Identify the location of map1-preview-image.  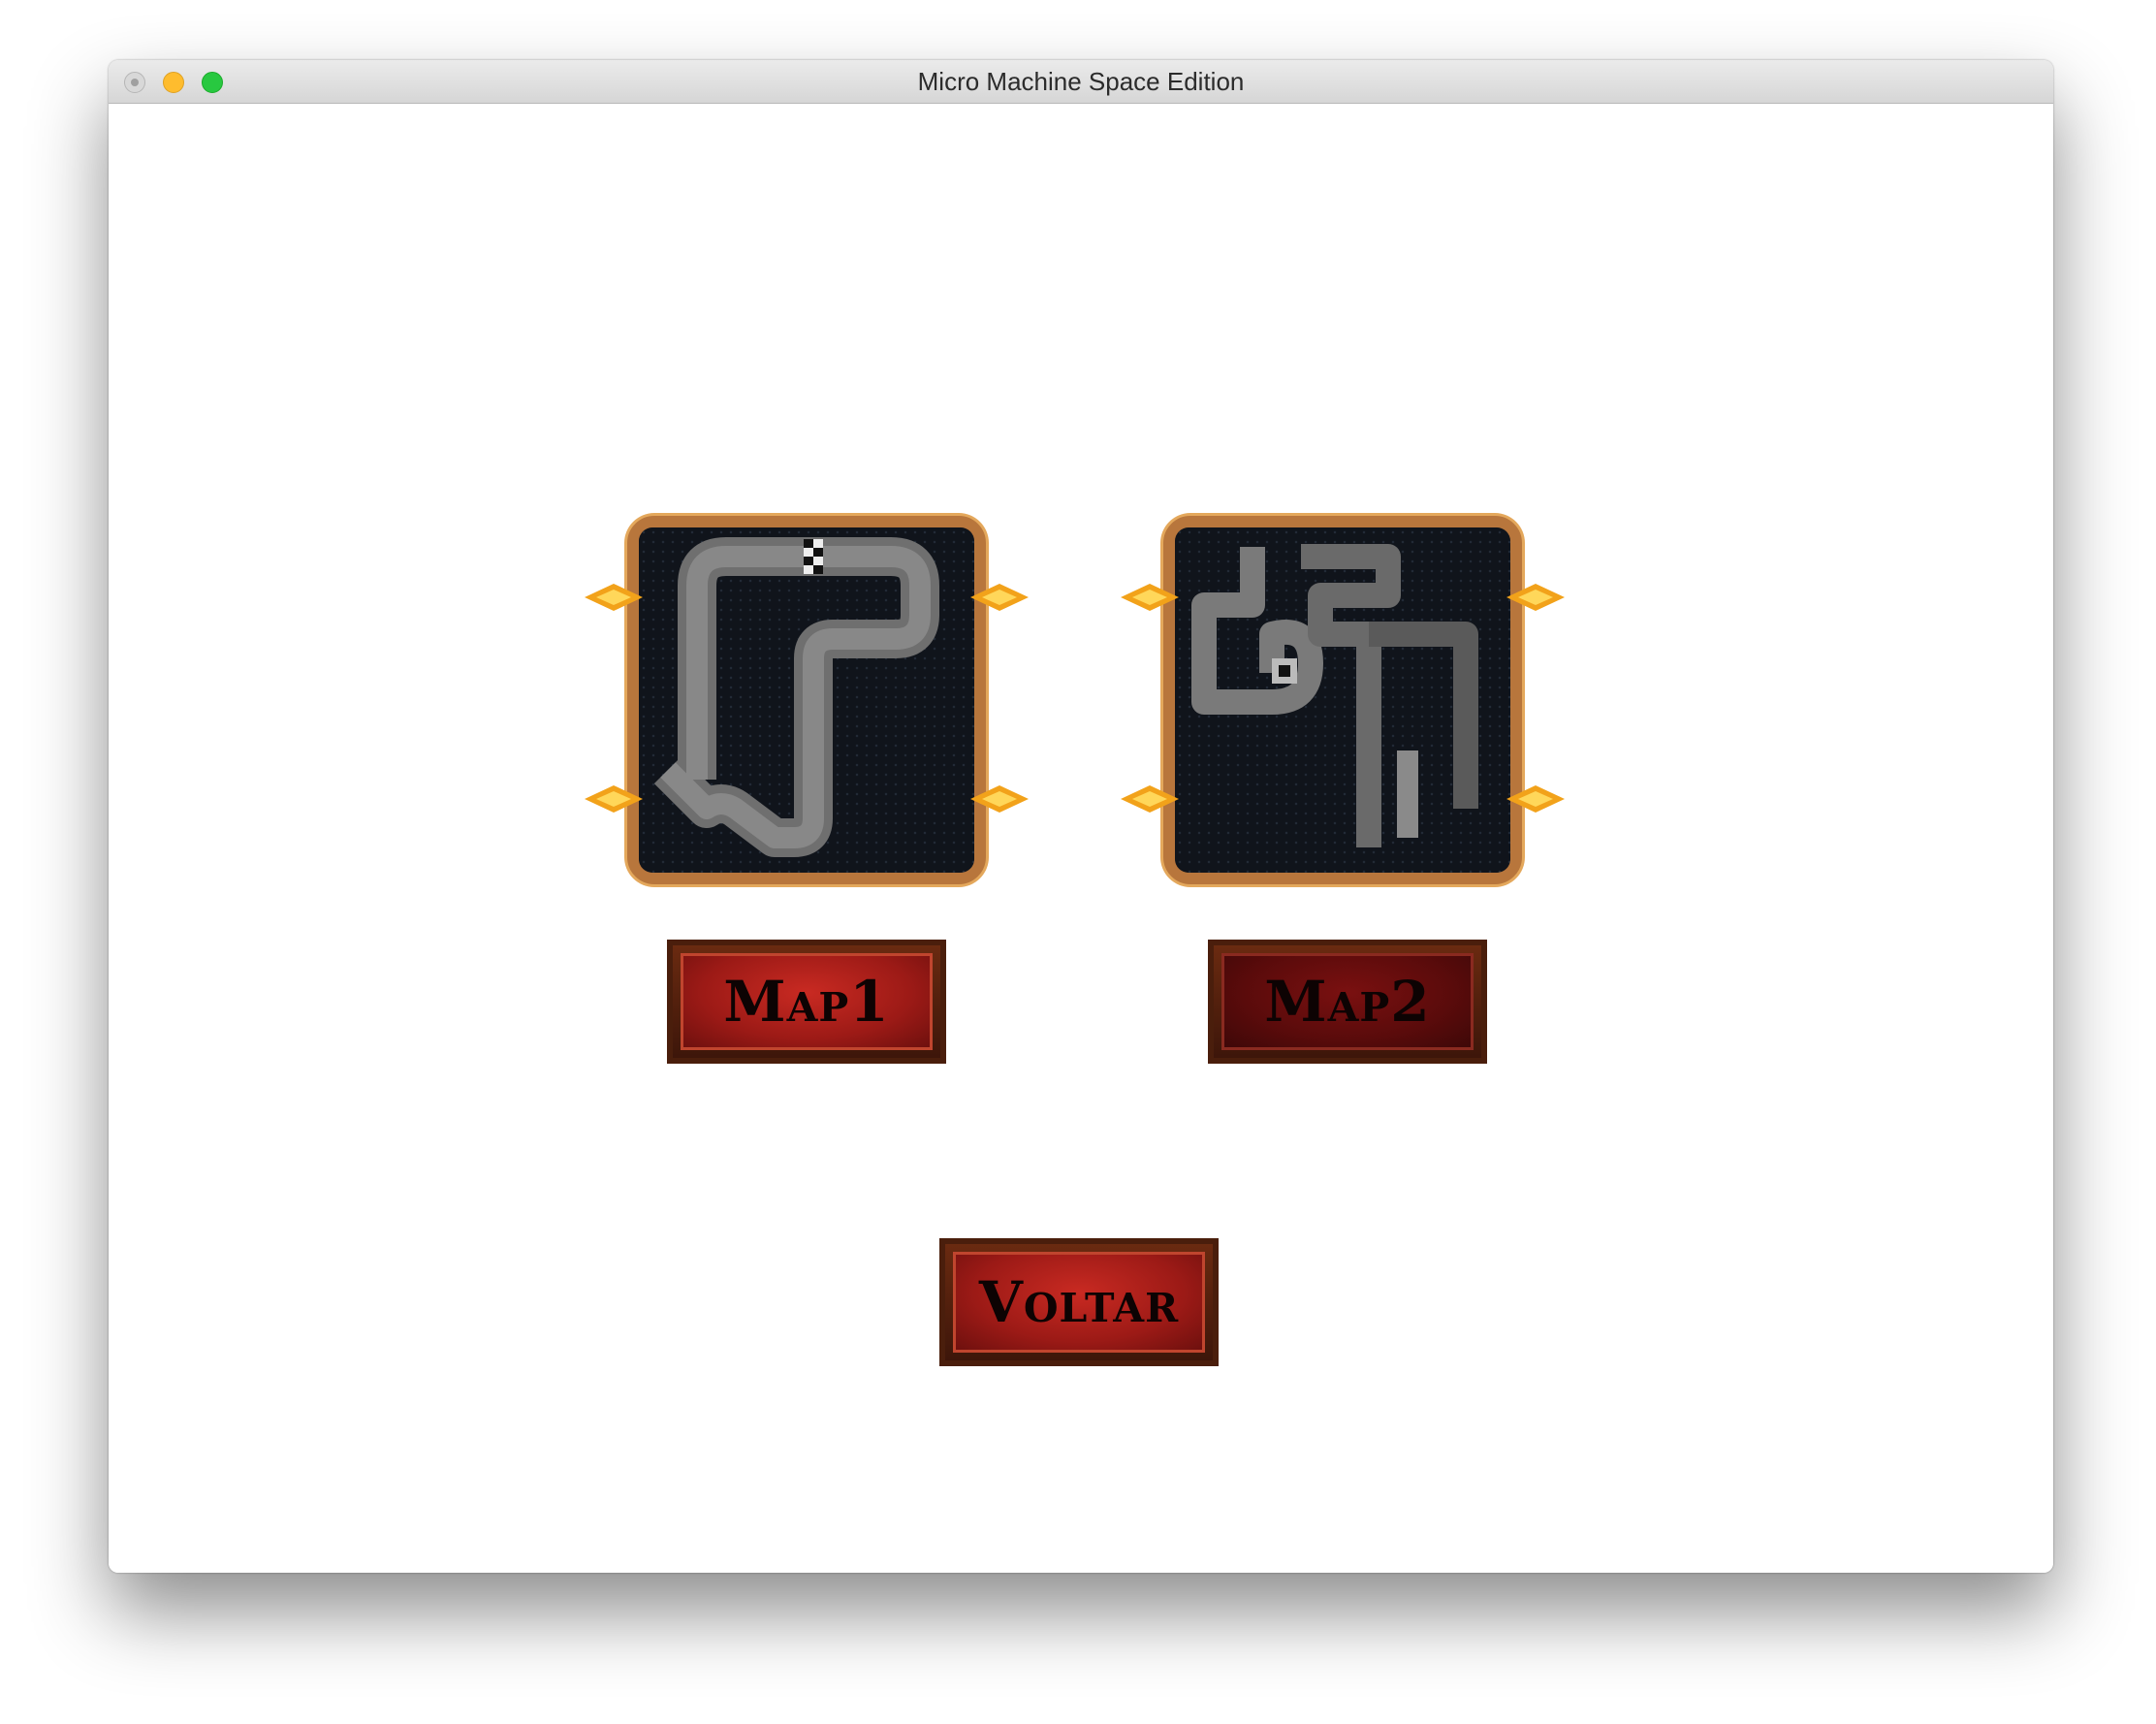
(807, 700).